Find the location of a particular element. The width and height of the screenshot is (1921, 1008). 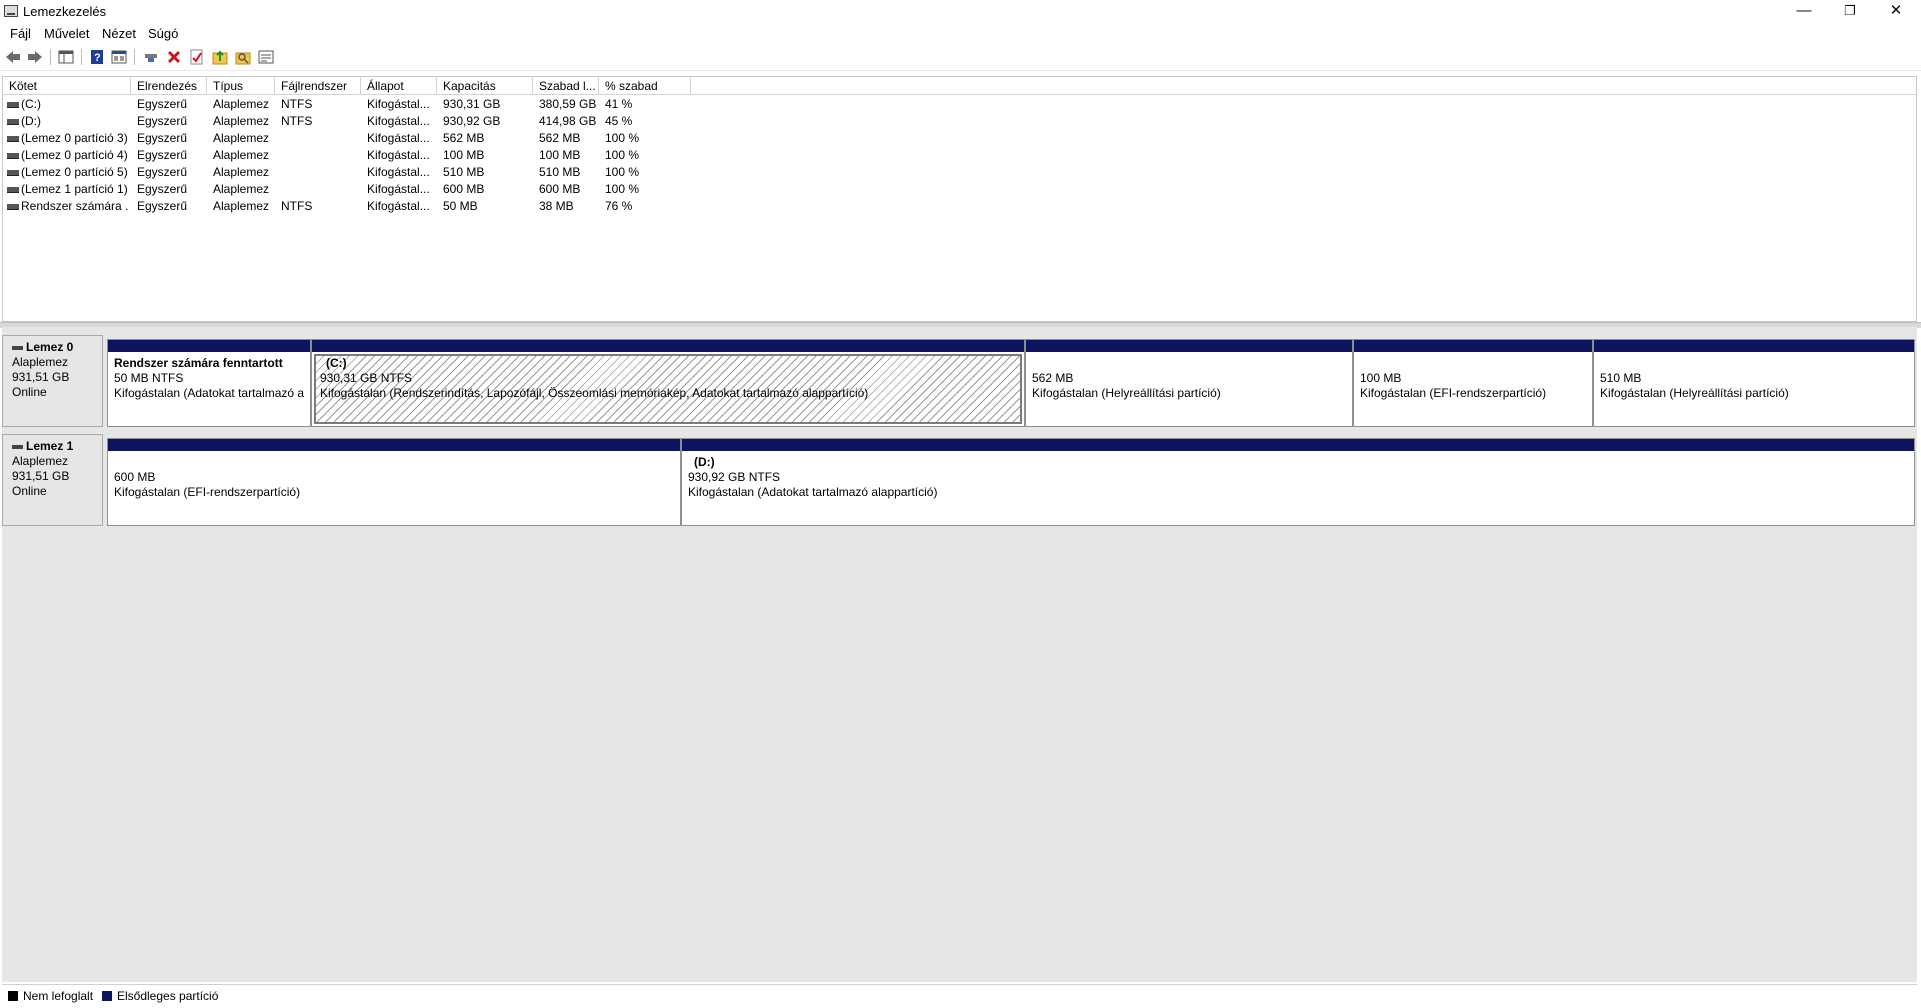

partition-size: 50 MB NTFS is located at coordinates (149, 378).